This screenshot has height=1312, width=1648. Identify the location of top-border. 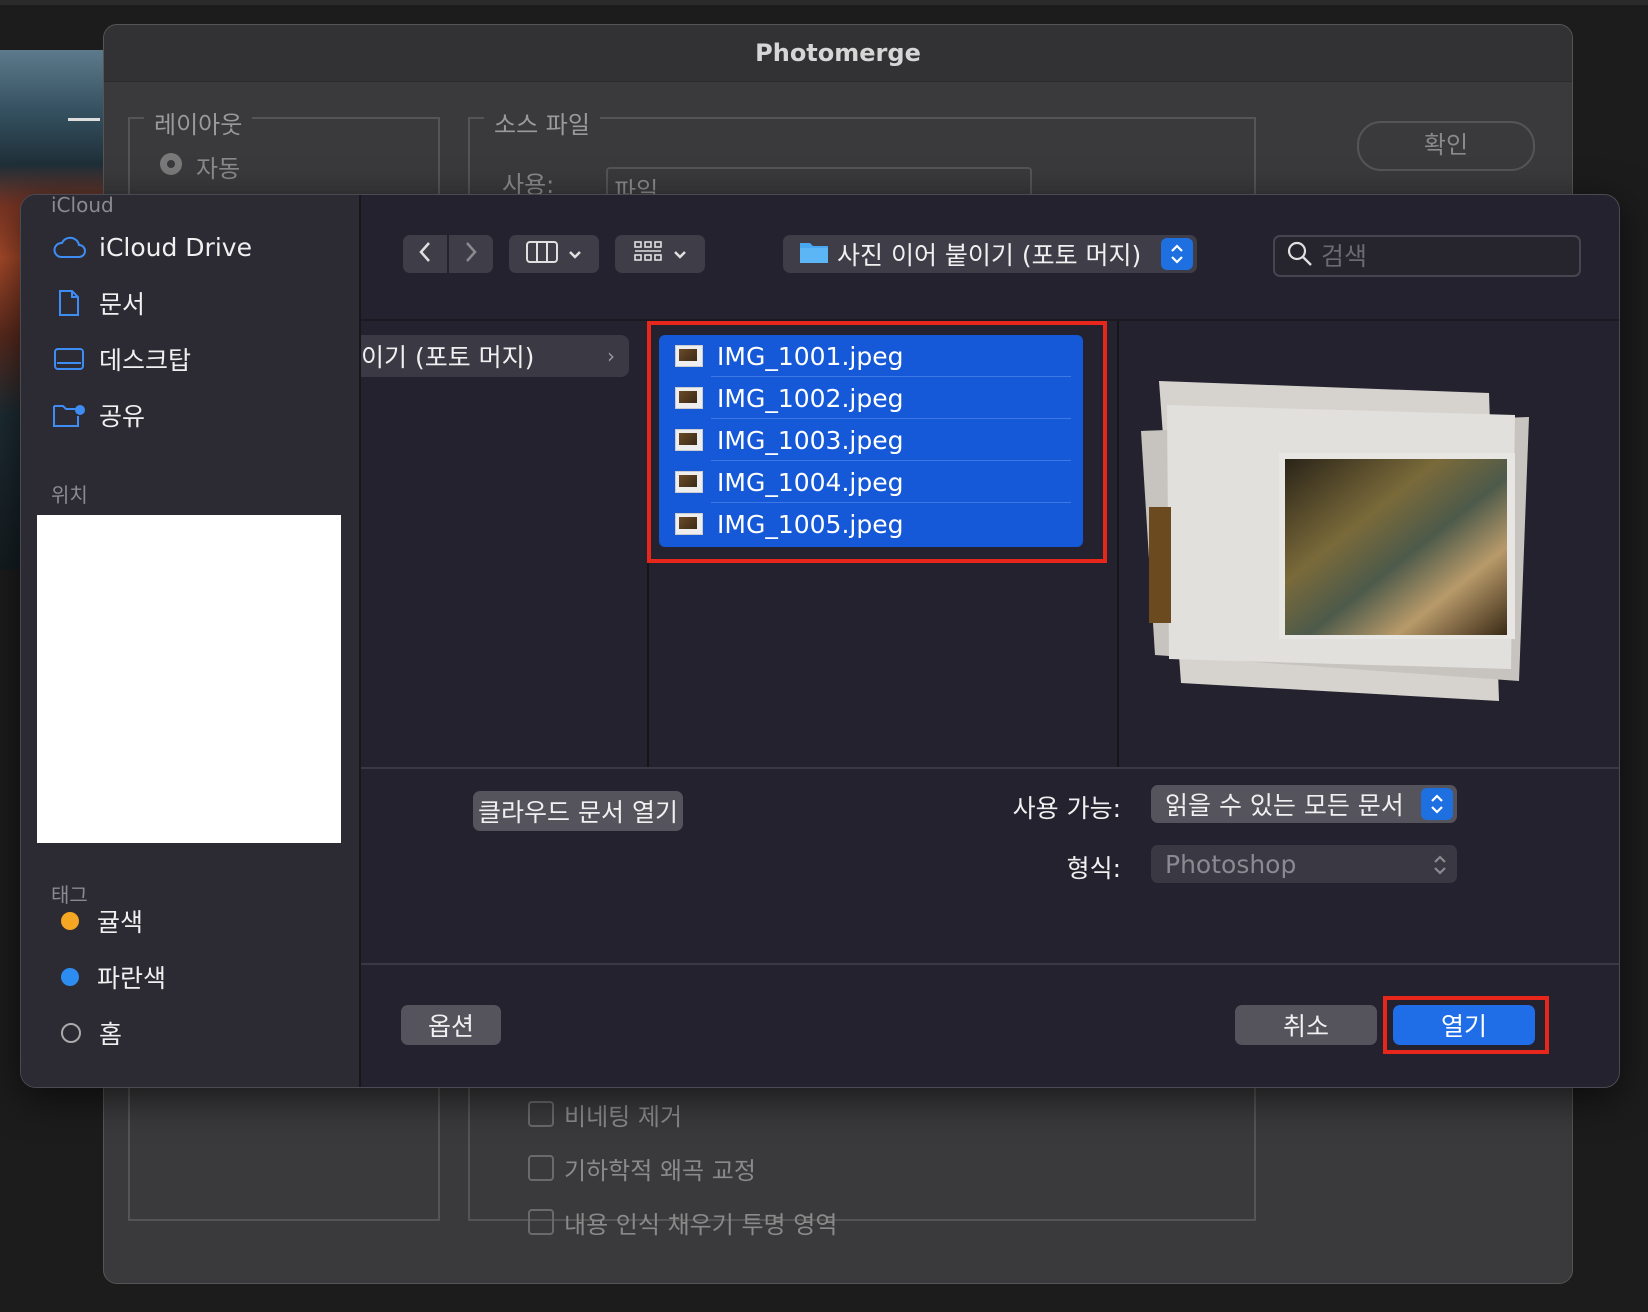
(824, 2).